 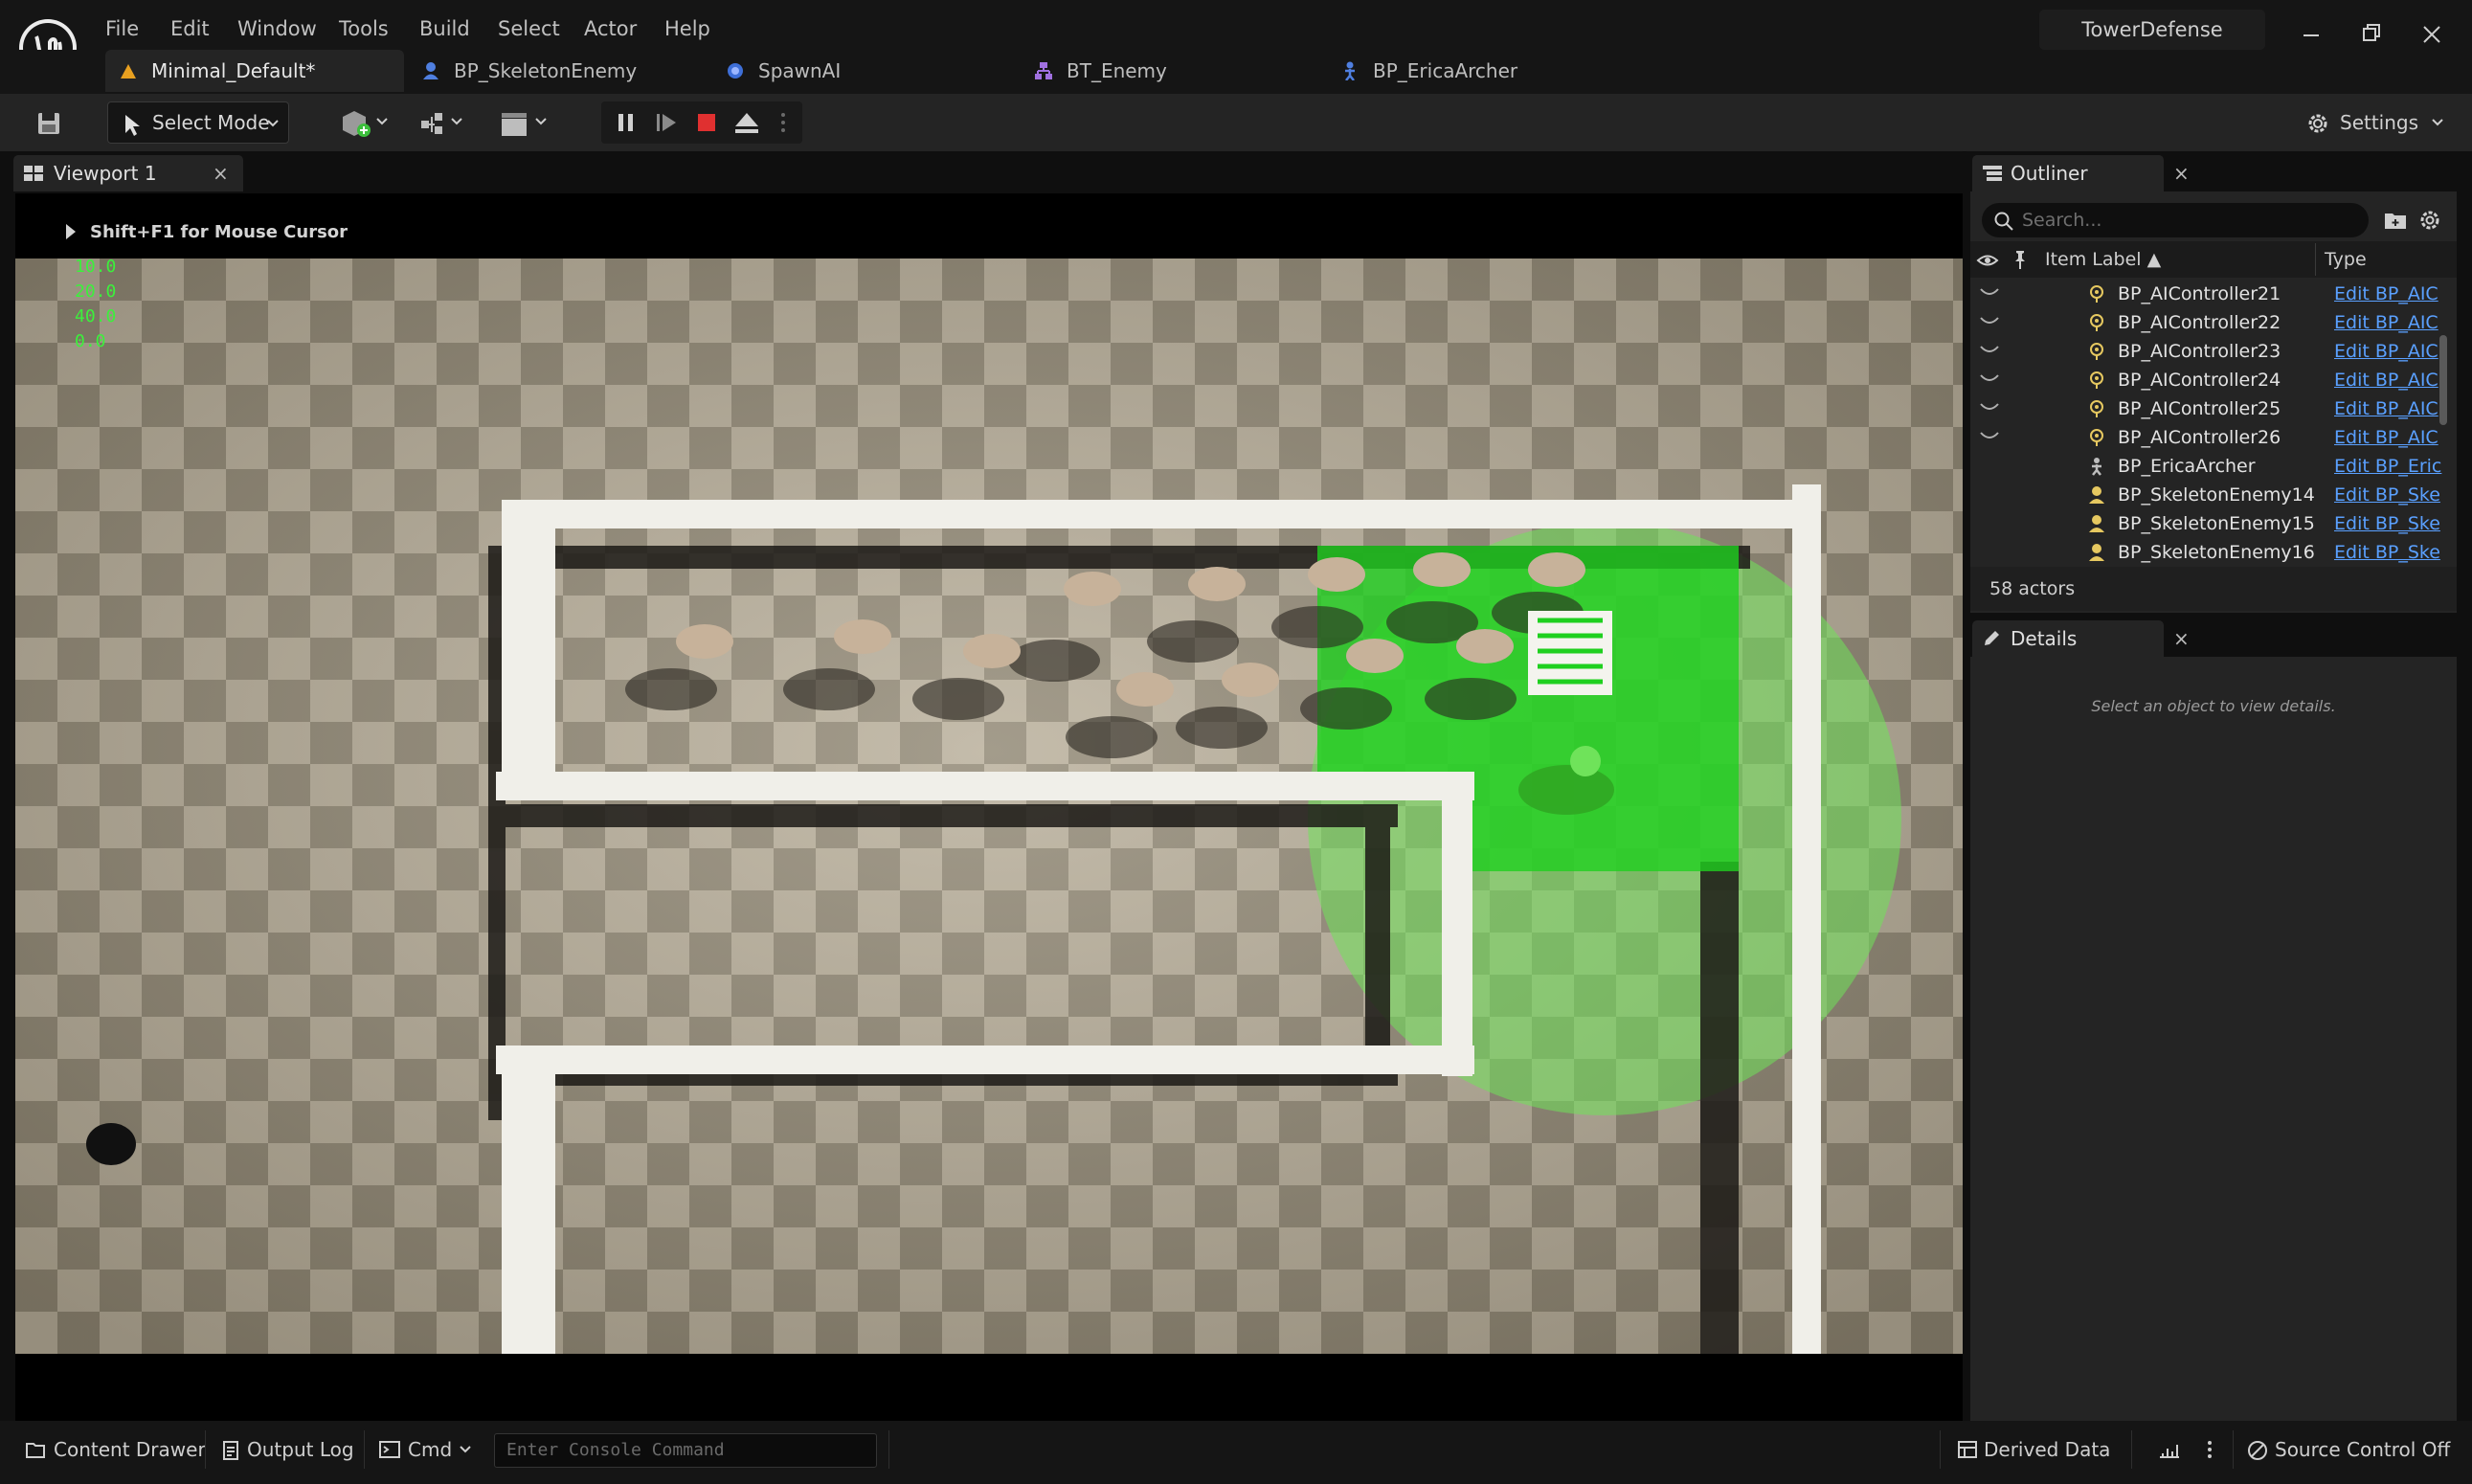 What do you see at coordinates (2004, 221) in the screenshot?
I see `search-icon` at bounding box center [2004, 221].